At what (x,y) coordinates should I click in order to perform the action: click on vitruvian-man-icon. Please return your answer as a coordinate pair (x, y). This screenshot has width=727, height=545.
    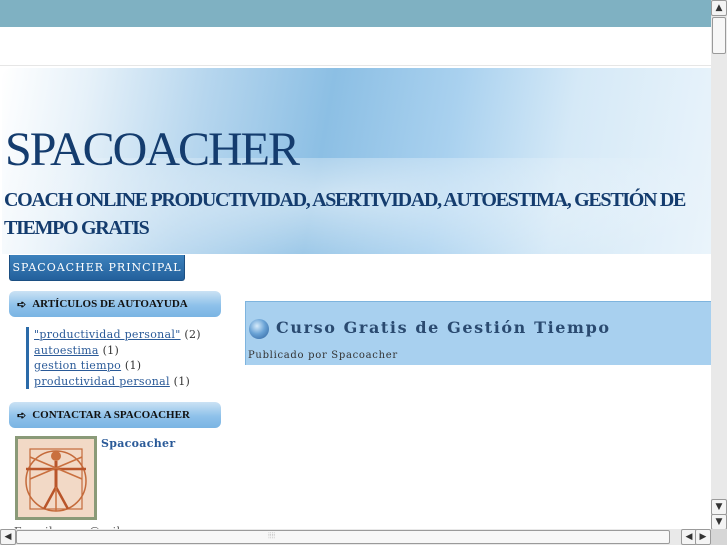
    Looking at the image, I should click on (56, 478).